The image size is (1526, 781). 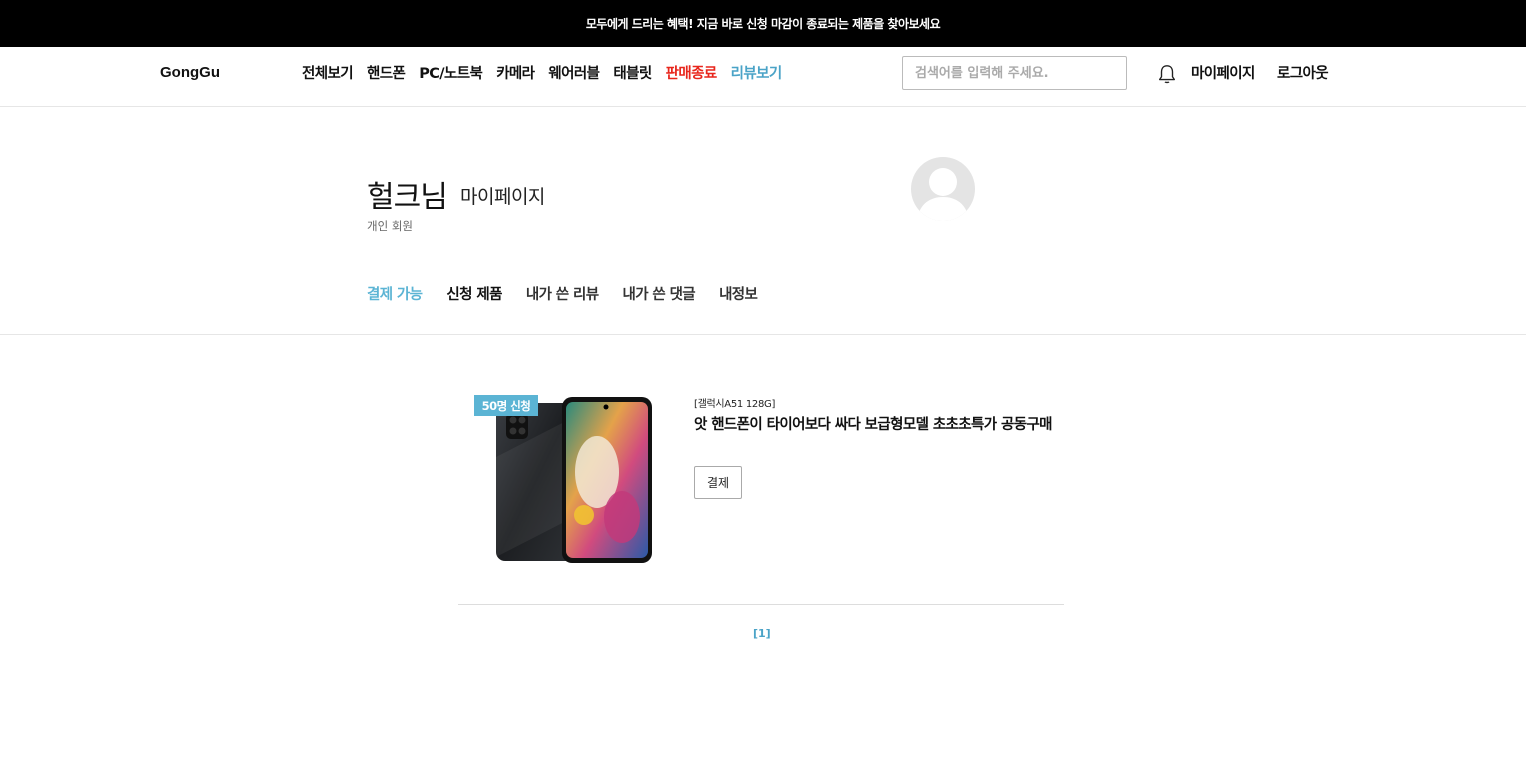 I want to click on list-divider, so click(x=761, y=604).